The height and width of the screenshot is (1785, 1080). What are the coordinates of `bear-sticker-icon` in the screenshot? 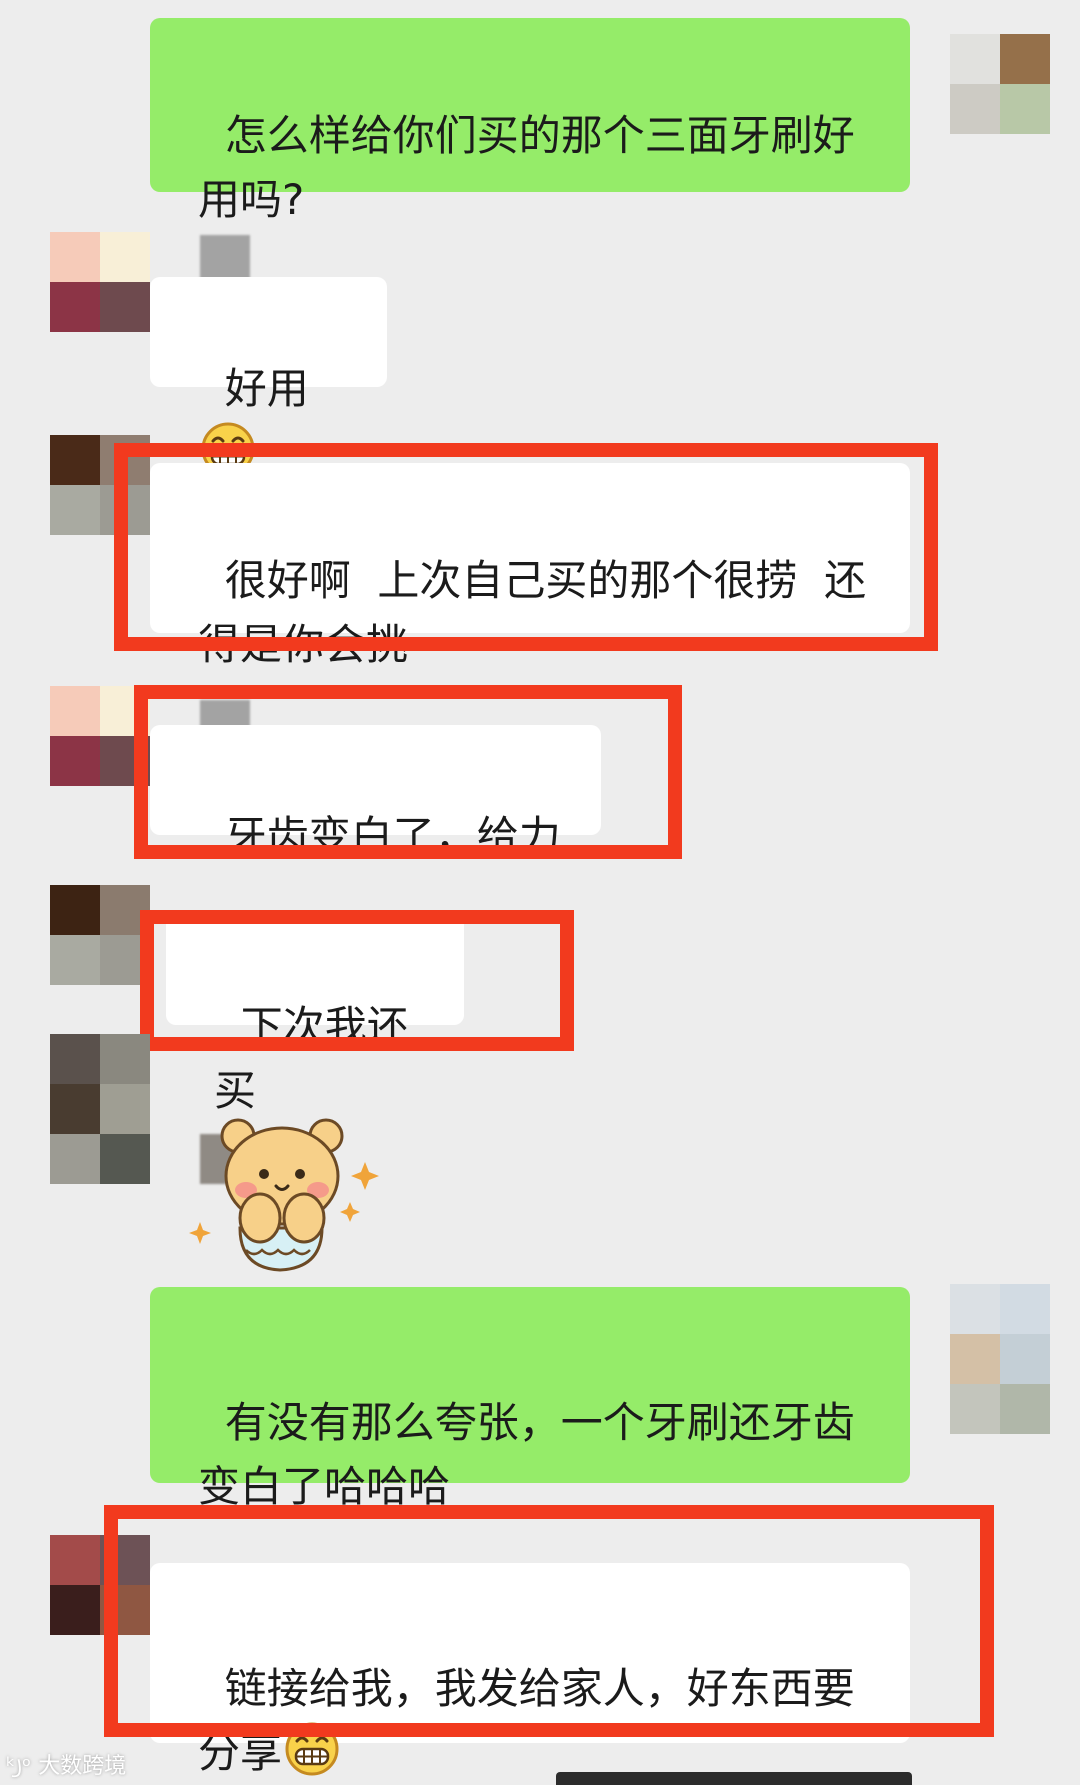 It's located at (284, 1195).